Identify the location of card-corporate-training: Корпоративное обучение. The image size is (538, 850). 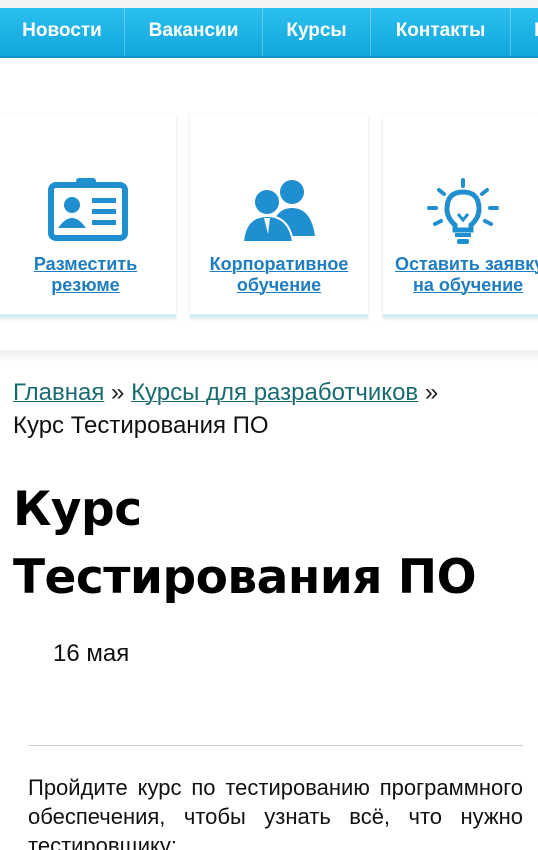
(279, 216).